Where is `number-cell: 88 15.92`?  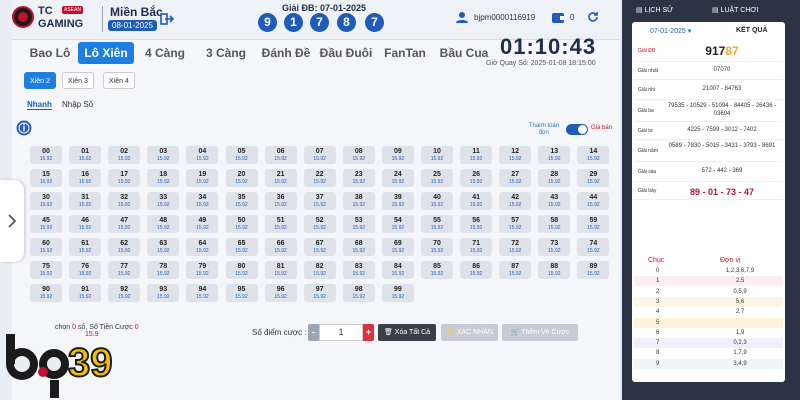 number-cell: 88 15.92 is located at coordinates (554, 270).